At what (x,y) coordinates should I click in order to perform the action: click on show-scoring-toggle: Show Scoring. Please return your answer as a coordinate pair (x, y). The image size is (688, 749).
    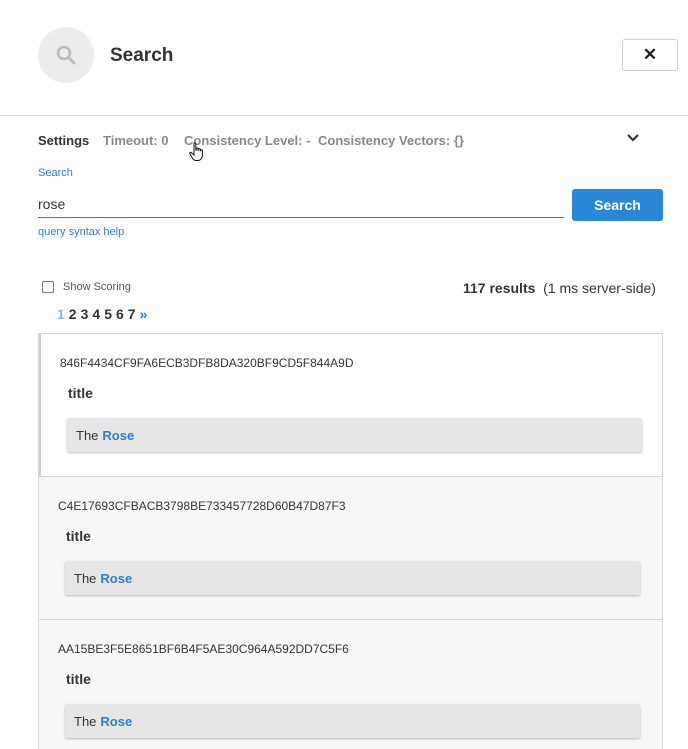
    Looking at the image, I should click on (86, 287).